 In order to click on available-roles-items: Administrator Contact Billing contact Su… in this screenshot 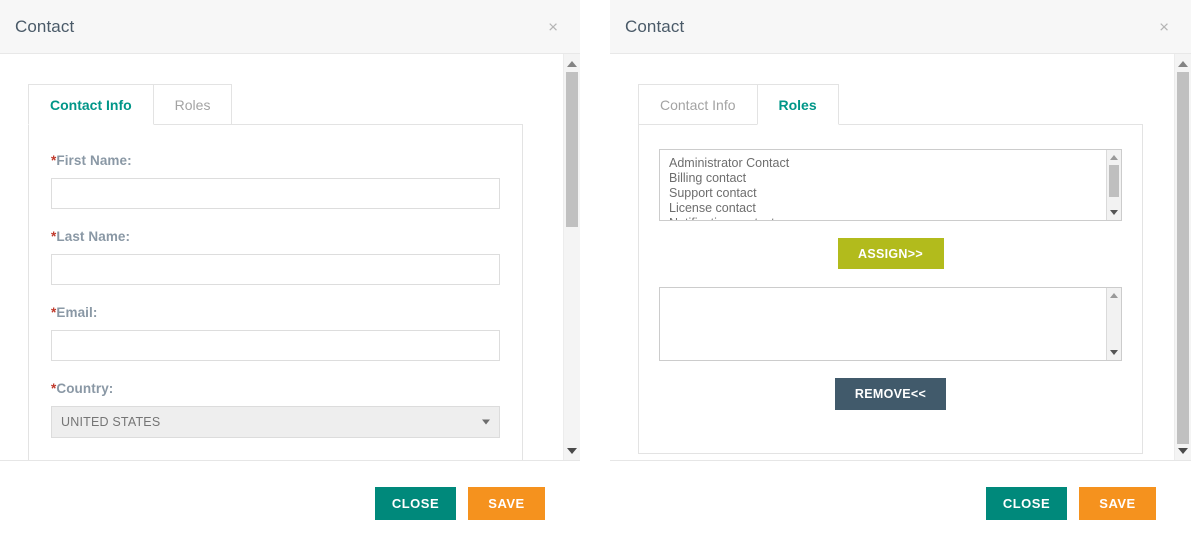, I will do `click(883, 185)`.